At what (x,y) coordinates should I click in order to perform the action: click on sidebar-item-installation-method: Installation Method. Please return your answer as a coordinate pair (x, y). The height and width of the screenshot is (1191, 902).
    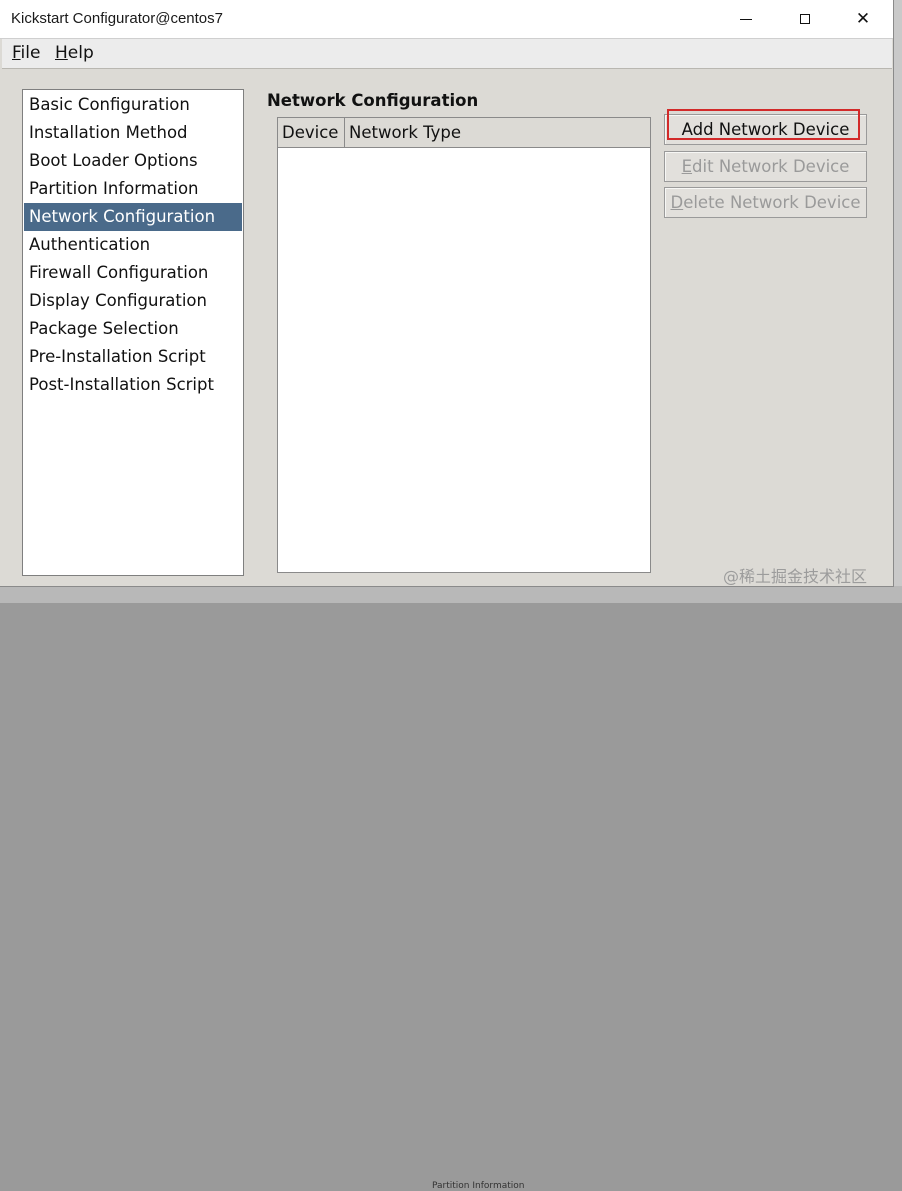
    Looking at the image, I should click on (133, 133).